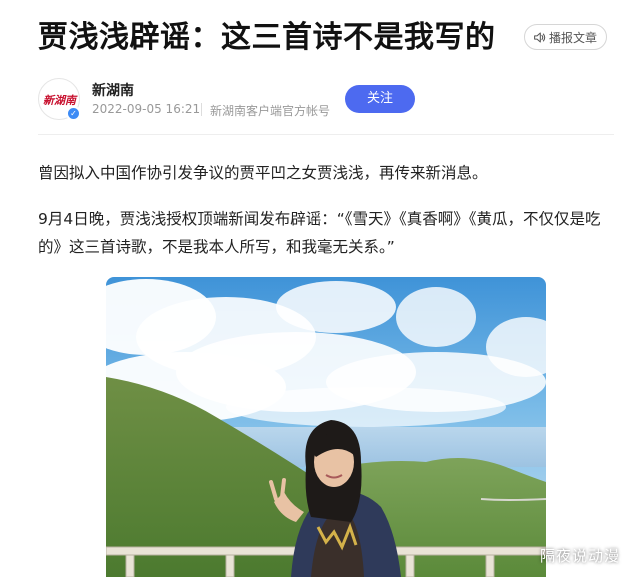 The height and width of the screenshot is (577, 640). I want to click on article-paragraph-1: 曾因拟入中国作协引发争议的贾平凹之女贾浅浅，再传来新消息。, so click(263, 173).